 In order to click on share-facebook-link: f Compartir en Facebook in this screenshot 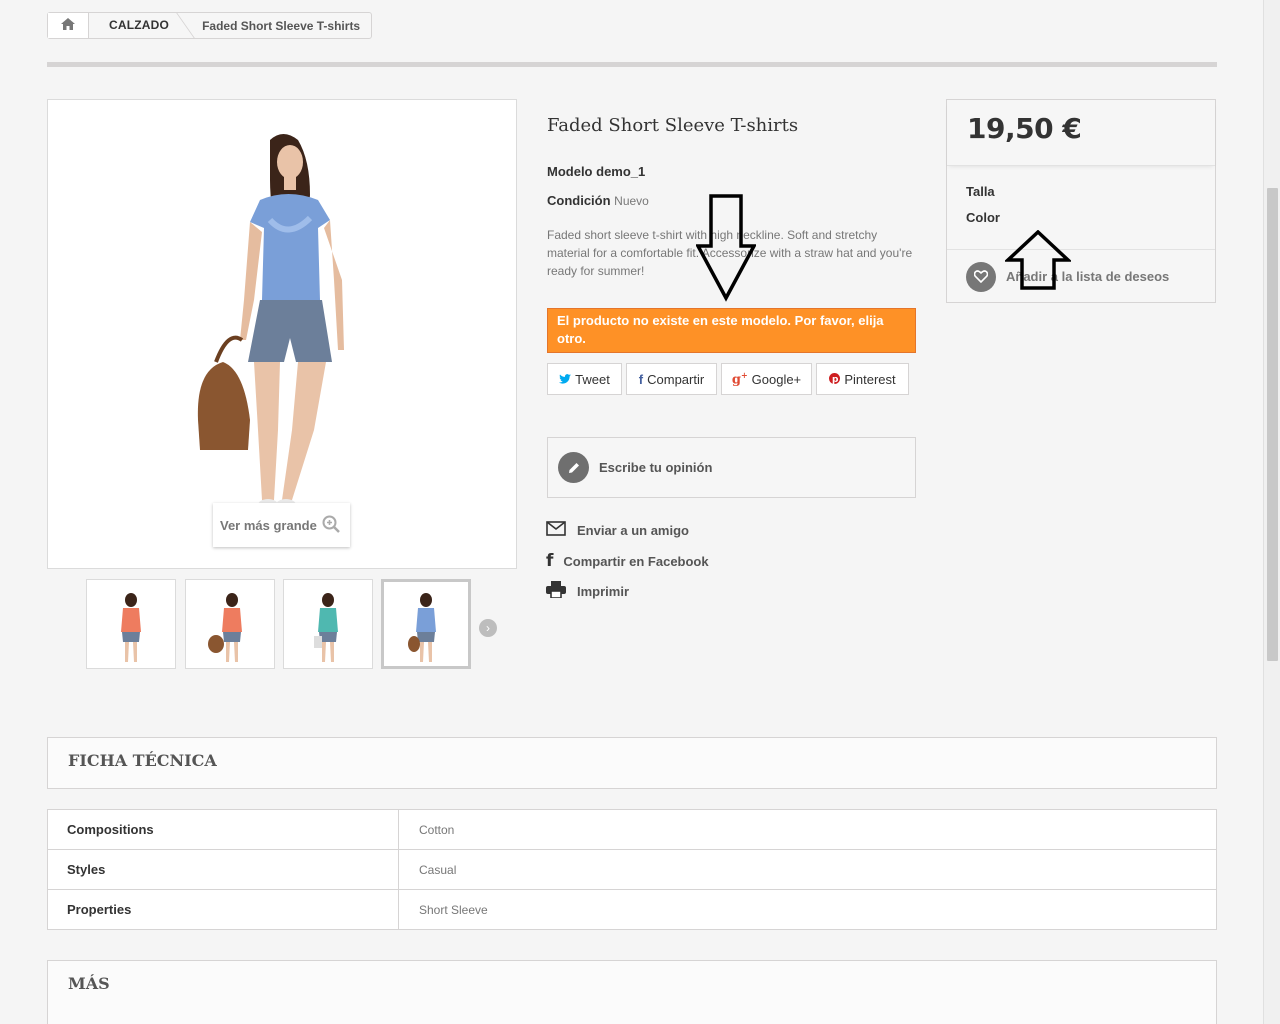, I will do `click(627, 561)`.